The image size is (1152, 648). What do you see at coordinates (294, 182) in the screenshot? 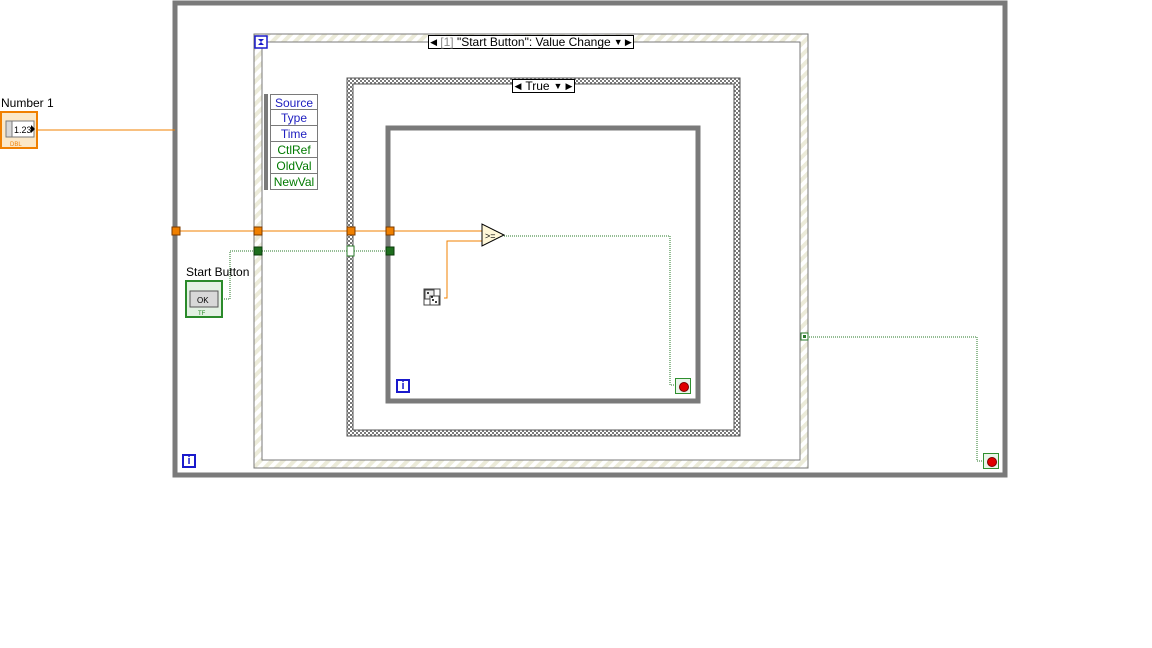
I see `event-data-newval: NewVal` at bounding box center [294, 182].